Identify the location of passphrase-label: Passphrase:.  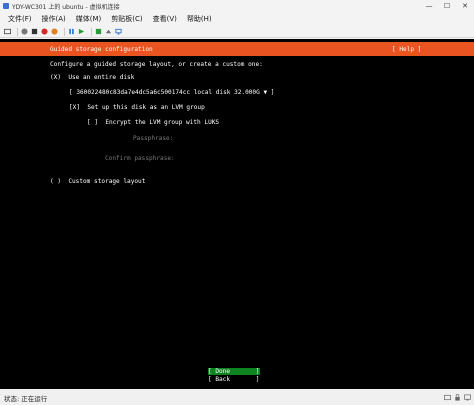
(153, 138).